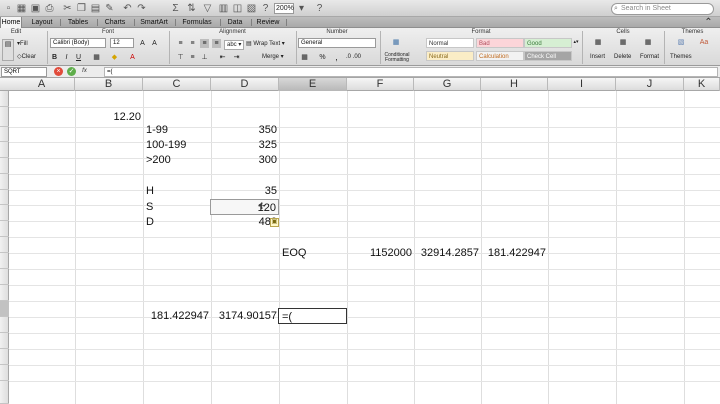 The image size is (720, 404). Describe the element at coordinates (235, 22) in the screenshot. I see `tab-data: Data` at that location.